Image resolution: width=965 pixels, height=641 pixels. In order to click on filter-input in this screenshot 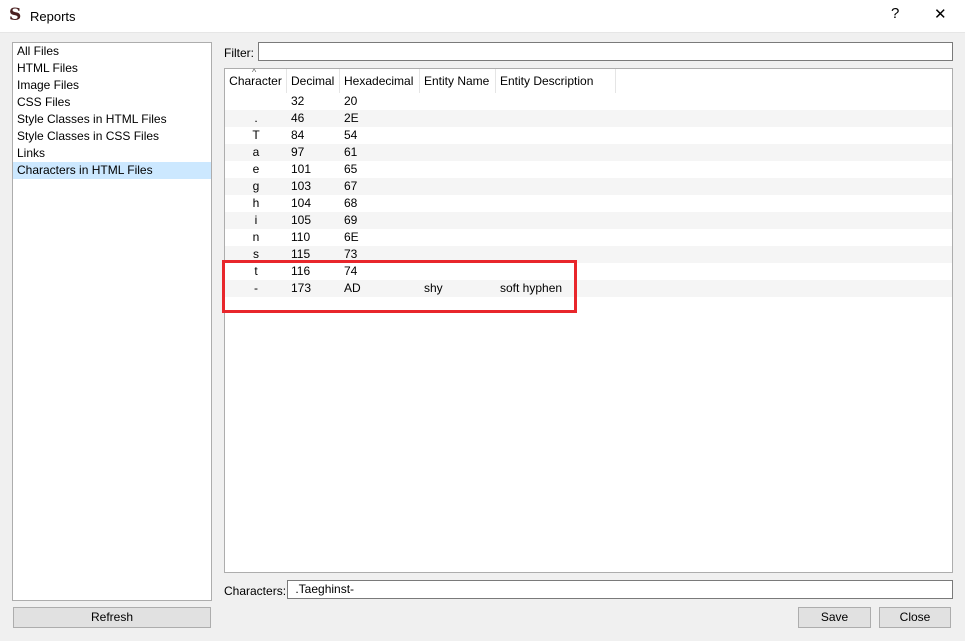, I will do `click(605, 51)`.